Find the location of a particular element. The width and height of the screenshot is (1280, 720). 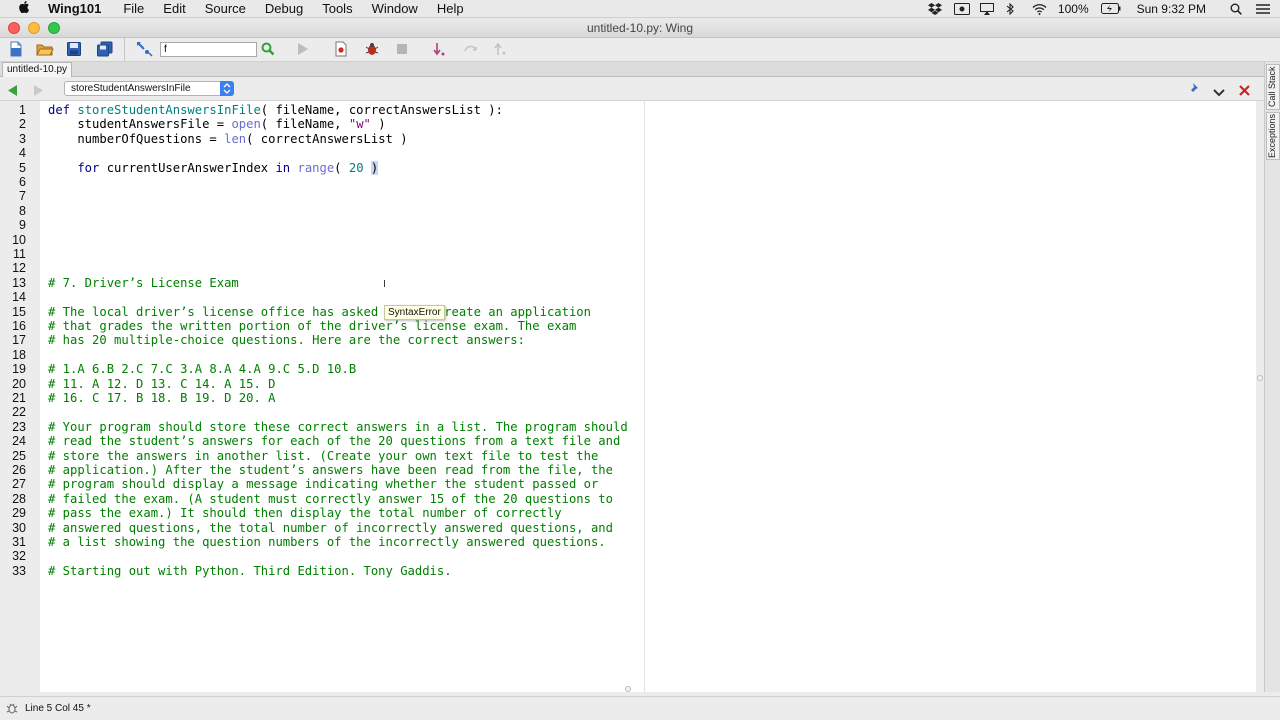

step-over-icon is located at coordinates (471, 49).